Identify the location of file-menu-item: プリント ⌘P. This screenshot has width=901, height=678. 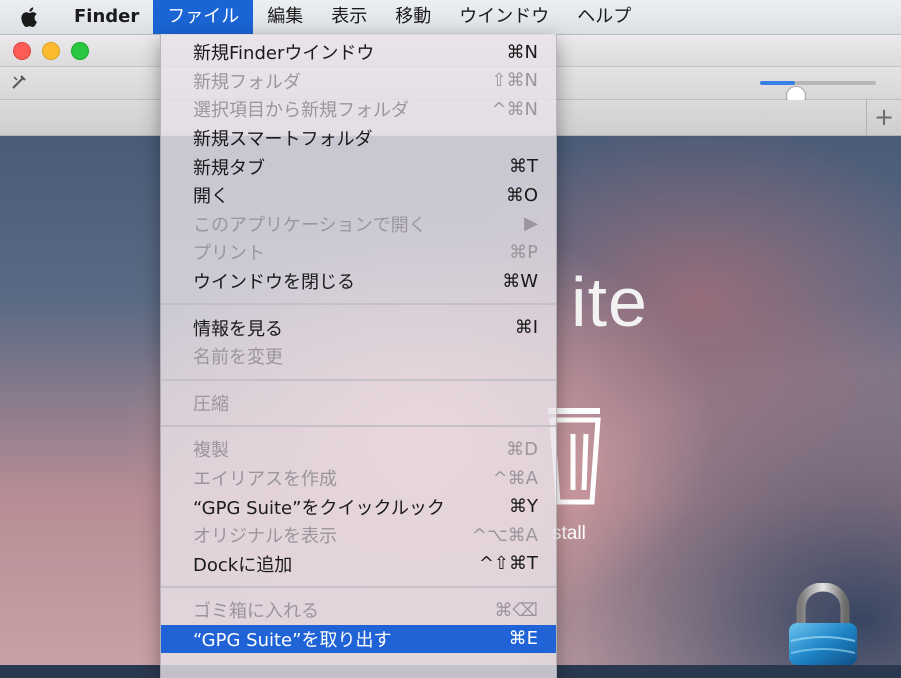
(358, 252).